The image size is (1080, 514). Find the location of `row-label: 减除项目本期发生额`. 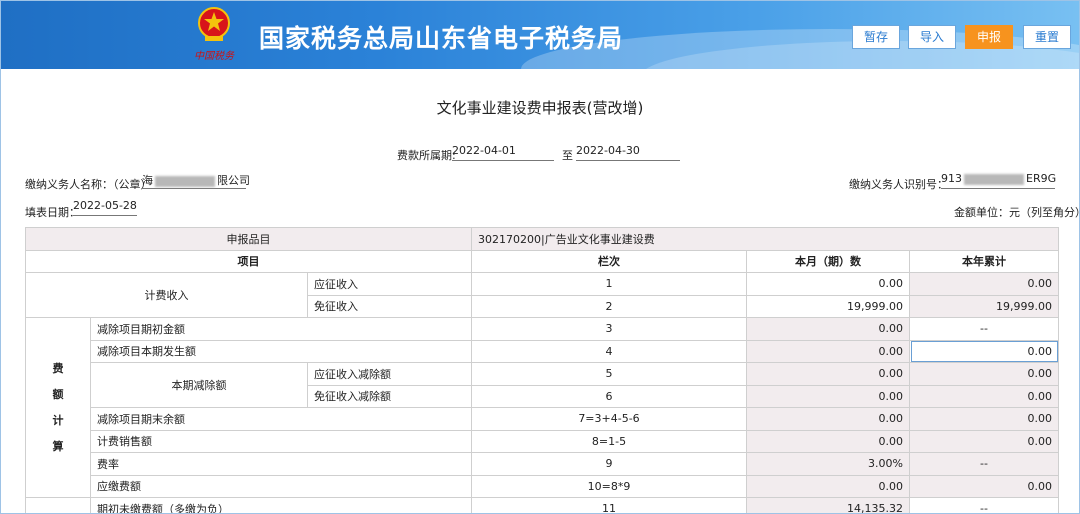

row-label: 减除项目本期发生额 is located at coordinates (281, 351).